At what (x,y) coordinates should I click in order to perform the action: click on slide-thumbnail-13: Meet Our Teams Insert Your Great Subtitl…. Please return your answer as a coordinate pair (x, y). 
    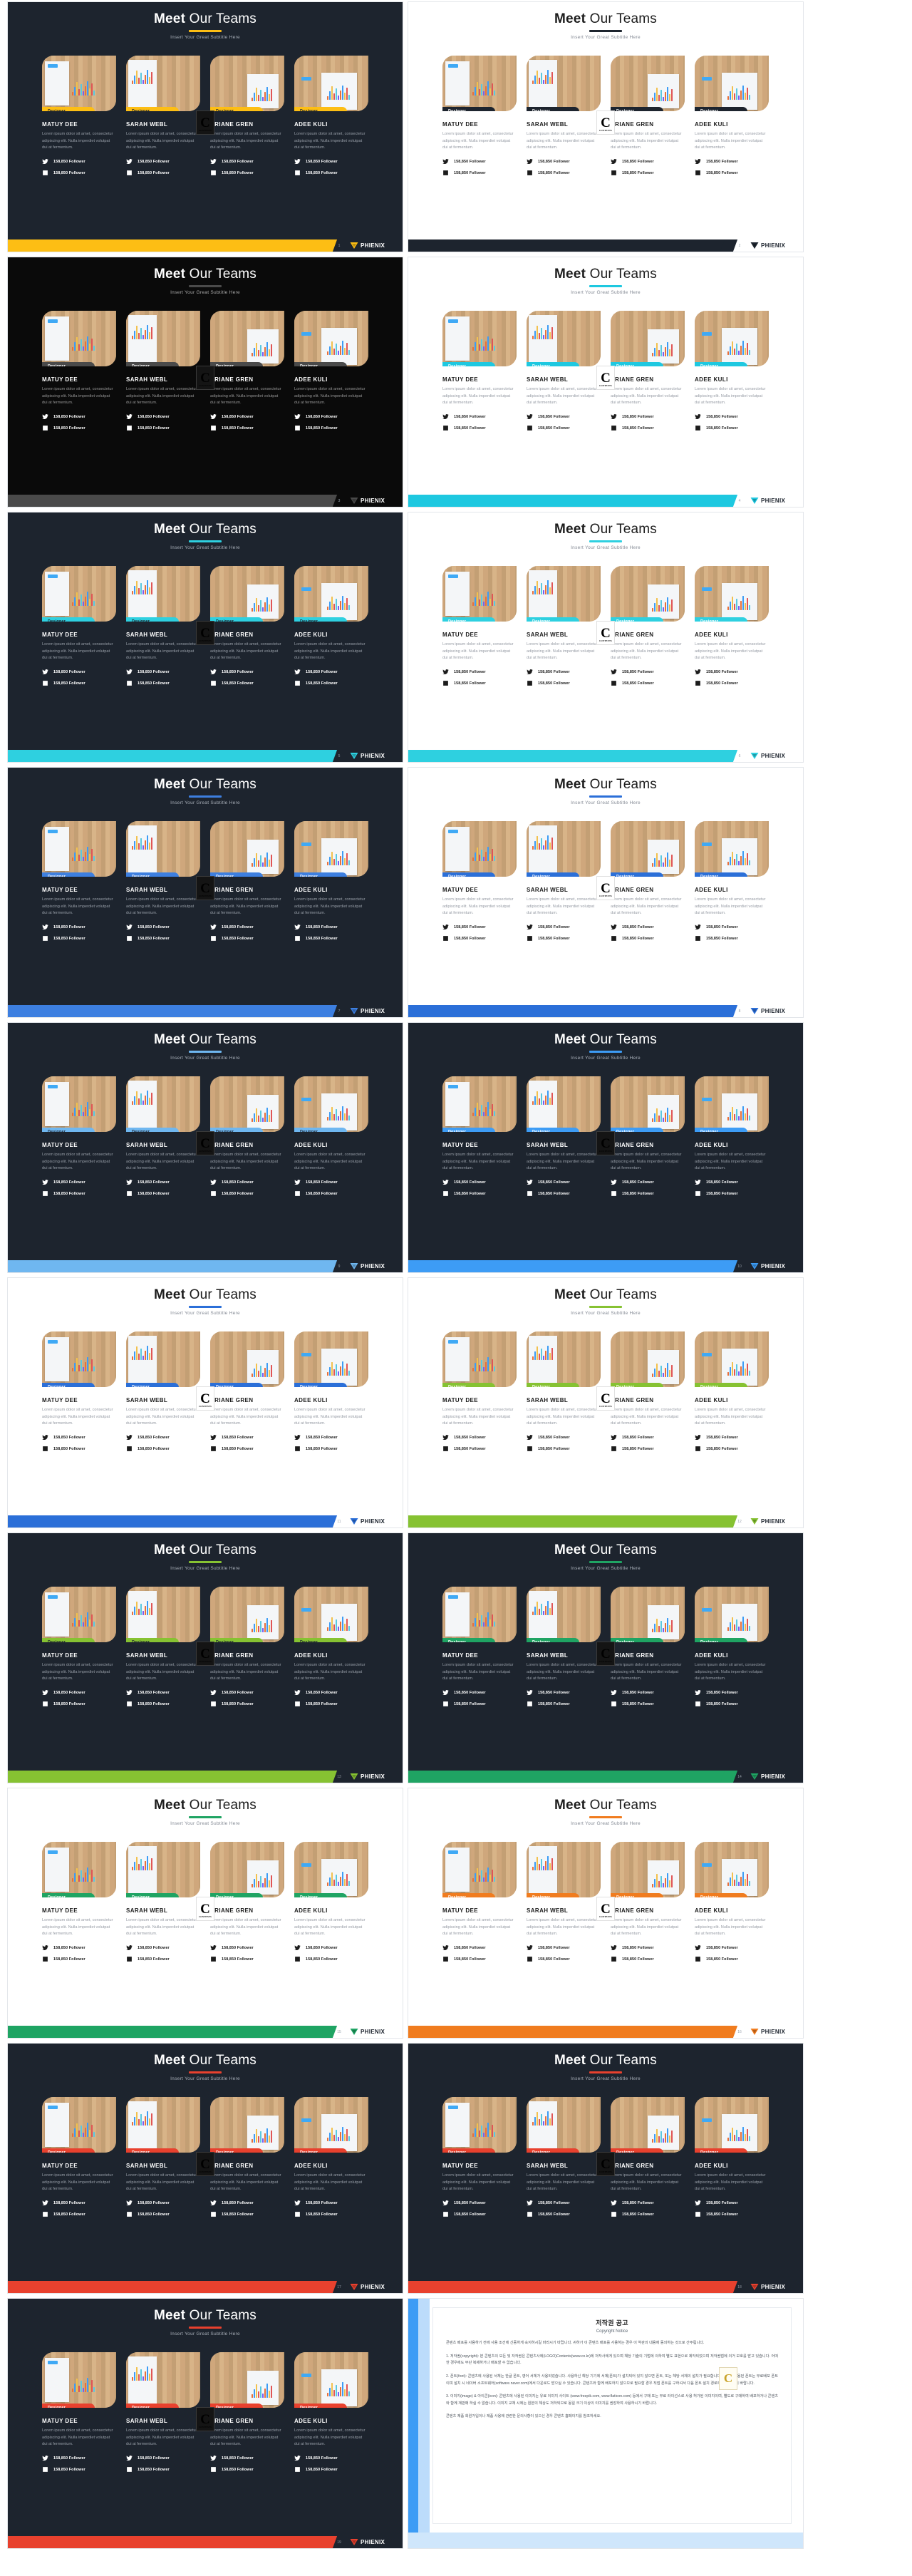
    Looking at the image, I should click on (205, 1657).